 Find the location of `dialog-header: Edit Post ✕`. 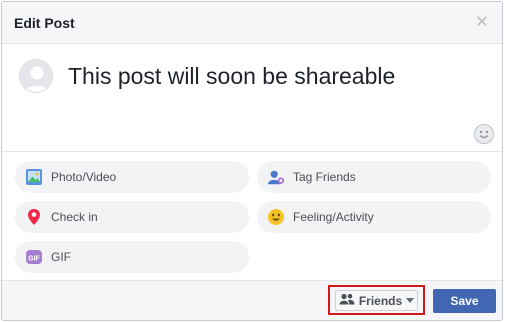

dialog-header: Edit Post ✕ is located at coordinates (252, 23).